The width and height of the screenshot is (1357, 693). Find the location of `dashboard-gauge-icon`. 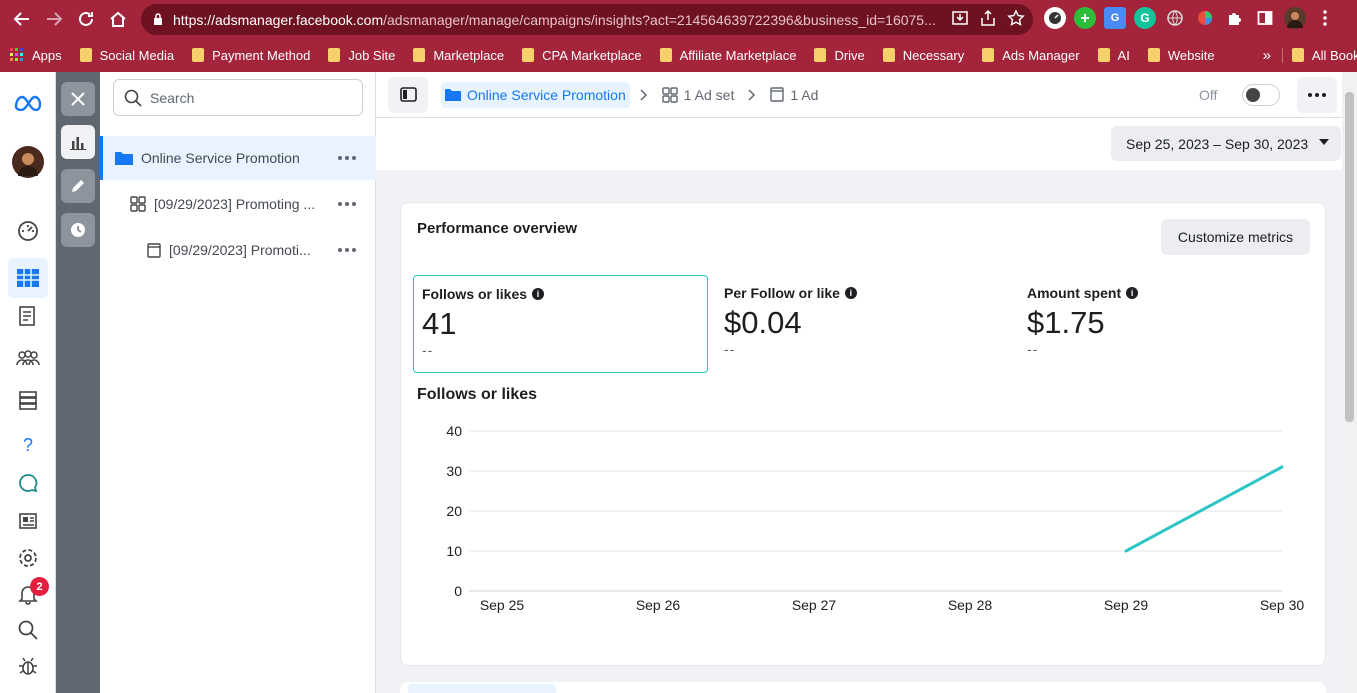

dashboard-gauge-icon is located at coordinates (28, 231).